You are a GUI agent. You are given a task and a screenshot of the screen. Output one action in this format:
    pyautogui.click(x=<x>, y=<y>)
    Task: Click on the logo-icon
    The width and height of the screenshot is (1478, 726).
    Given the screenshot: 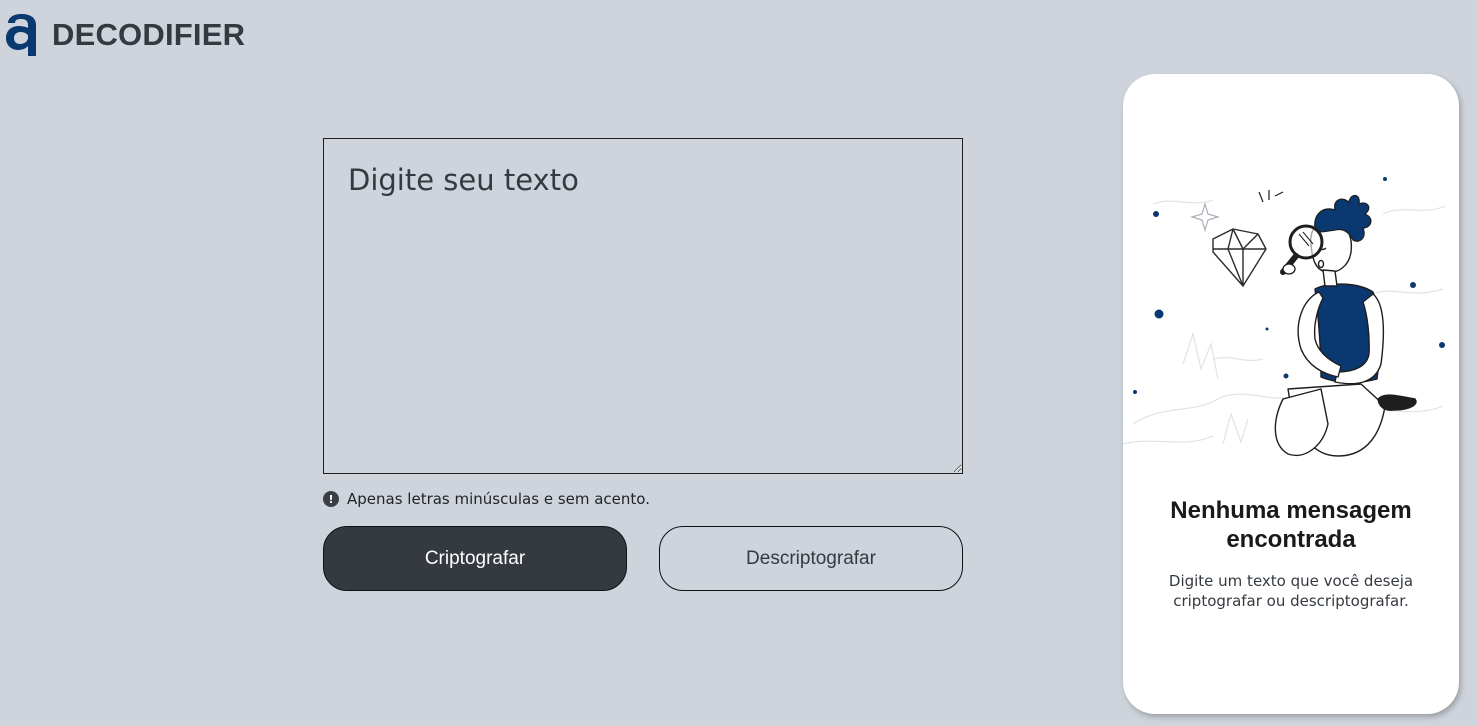 What is the action you would take?
    pyautogui.click(x=21, y=35)
    